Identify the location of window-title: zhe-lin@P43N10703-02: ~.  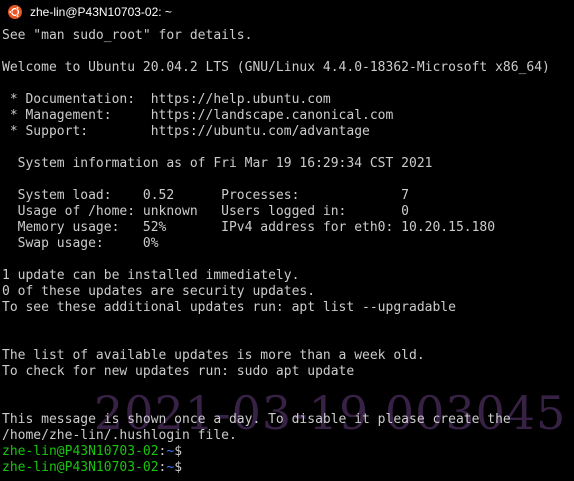
(101, 12).